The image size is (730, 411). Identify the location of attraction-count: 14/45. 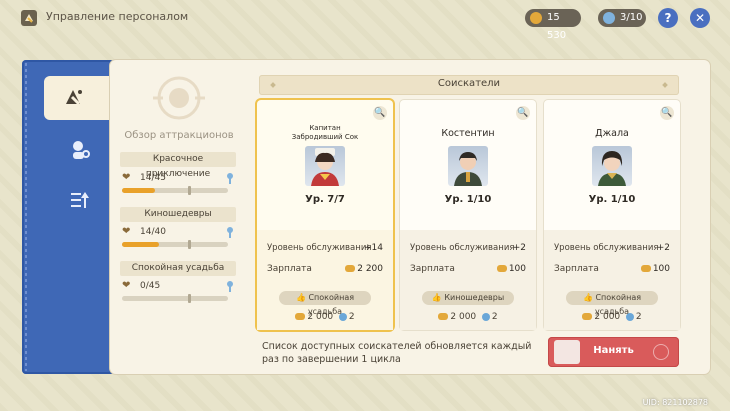
(153, 178).